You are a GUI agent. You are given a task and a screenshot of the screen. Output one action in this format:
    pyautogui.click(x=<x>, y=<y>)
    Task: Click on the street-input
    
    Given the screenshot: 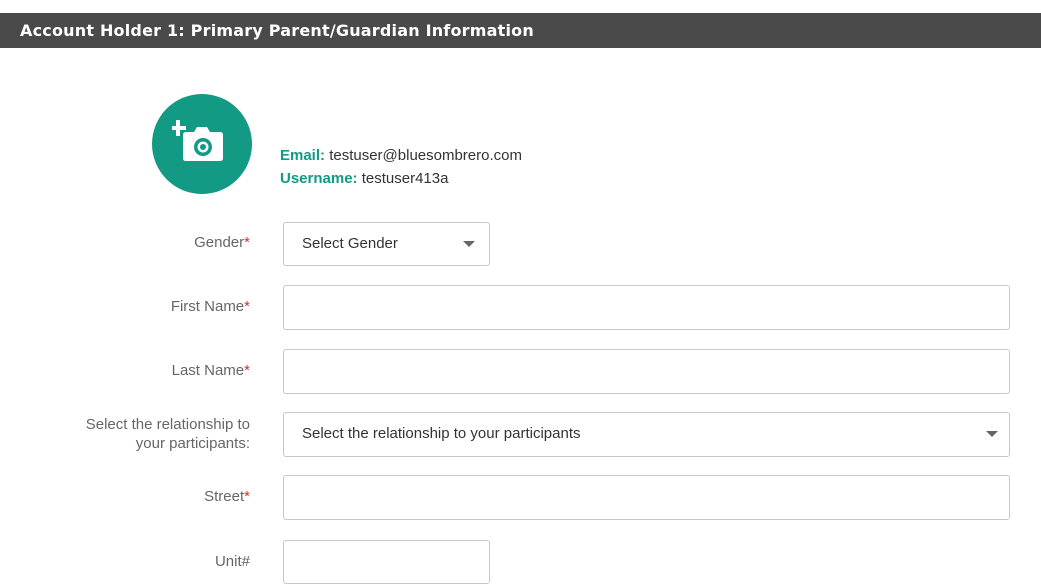 What is the action you would take?
    pyautogui.click(x=646, y=497)
    